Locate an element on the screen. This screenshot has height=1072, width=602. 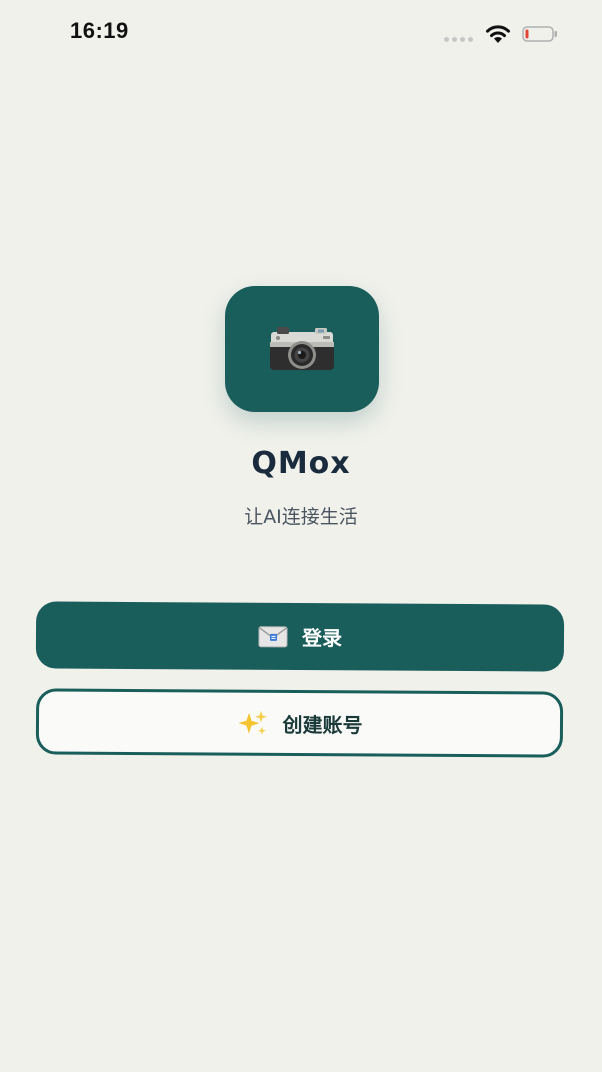
status-time: 16:19 is located at coordinates (99, 30).